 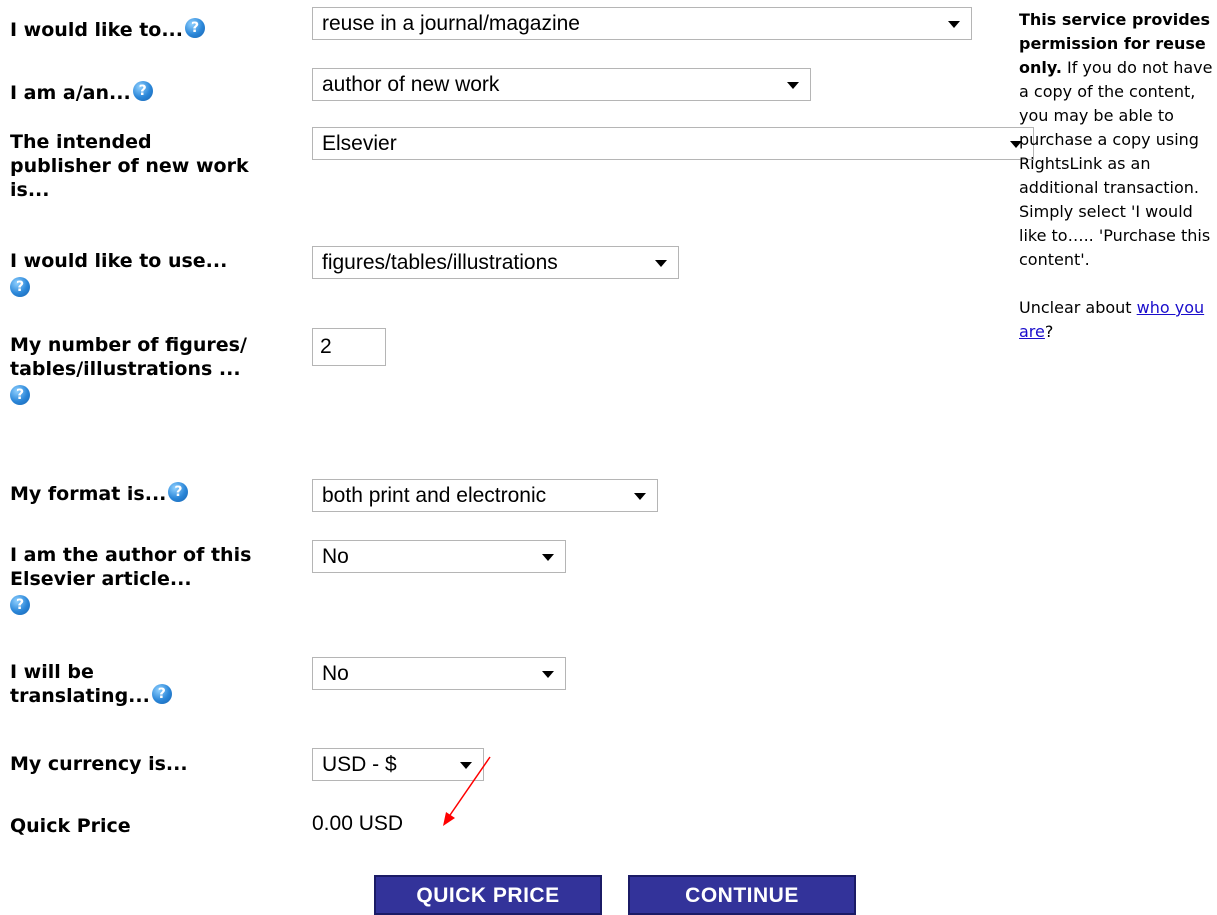 I want to click on annotation-arrow-head, so click(x=449, y=819).